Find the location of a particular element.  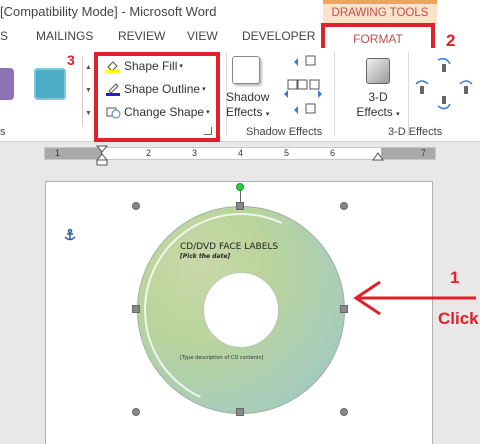

gallery-more-icon: ▼ is located at coordinates (88, 113).